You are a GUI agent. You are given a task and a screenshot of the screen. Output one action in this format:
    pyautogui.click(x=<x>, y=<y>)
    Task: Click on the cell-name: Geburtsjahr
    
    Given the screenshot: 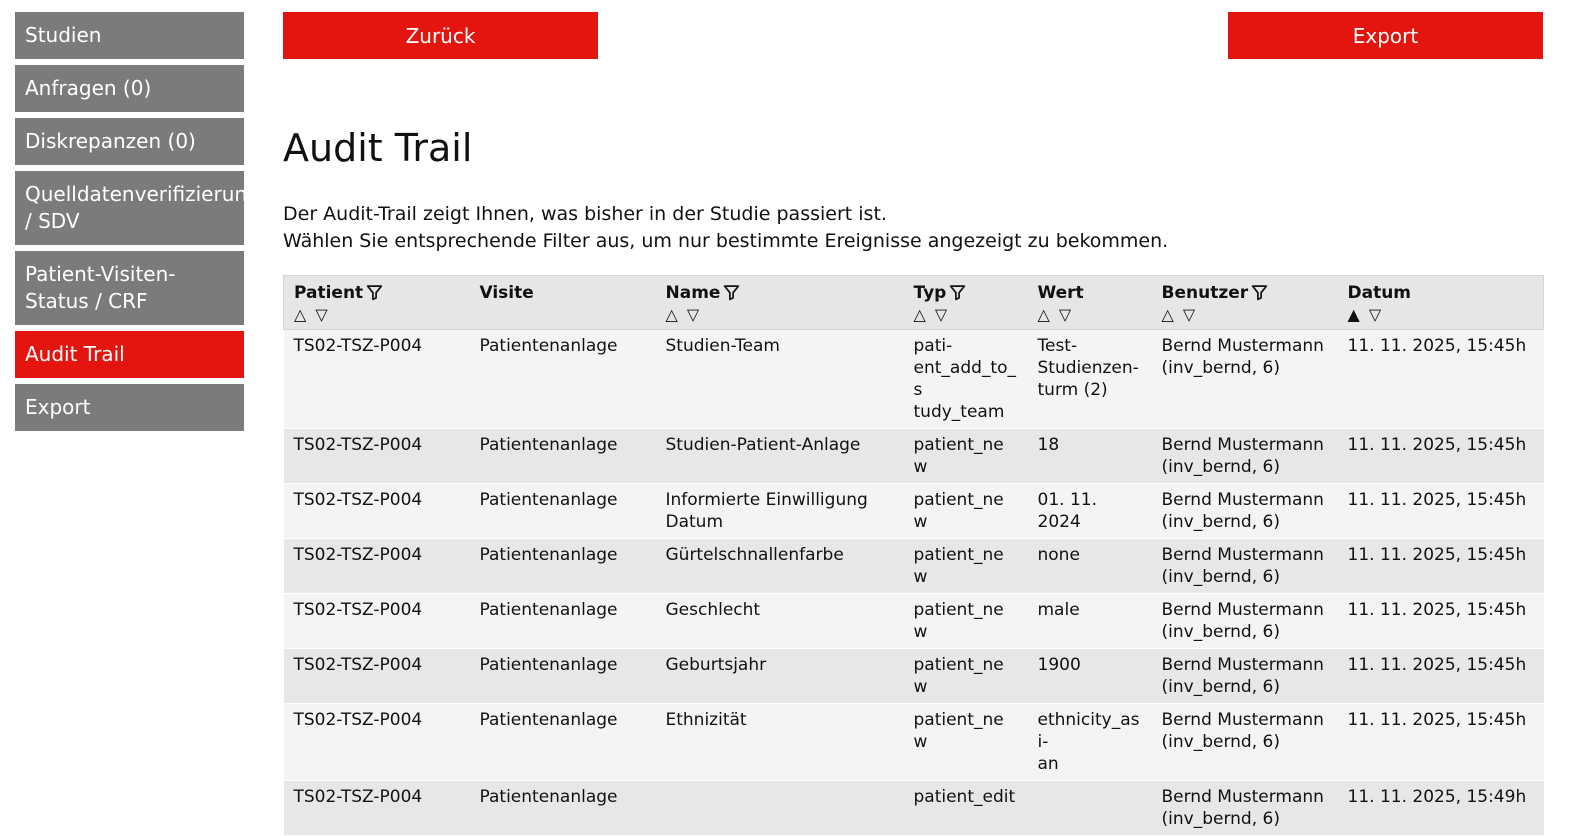 What is the action you would take?
    pyautogui.click(x=716, y=665)
    